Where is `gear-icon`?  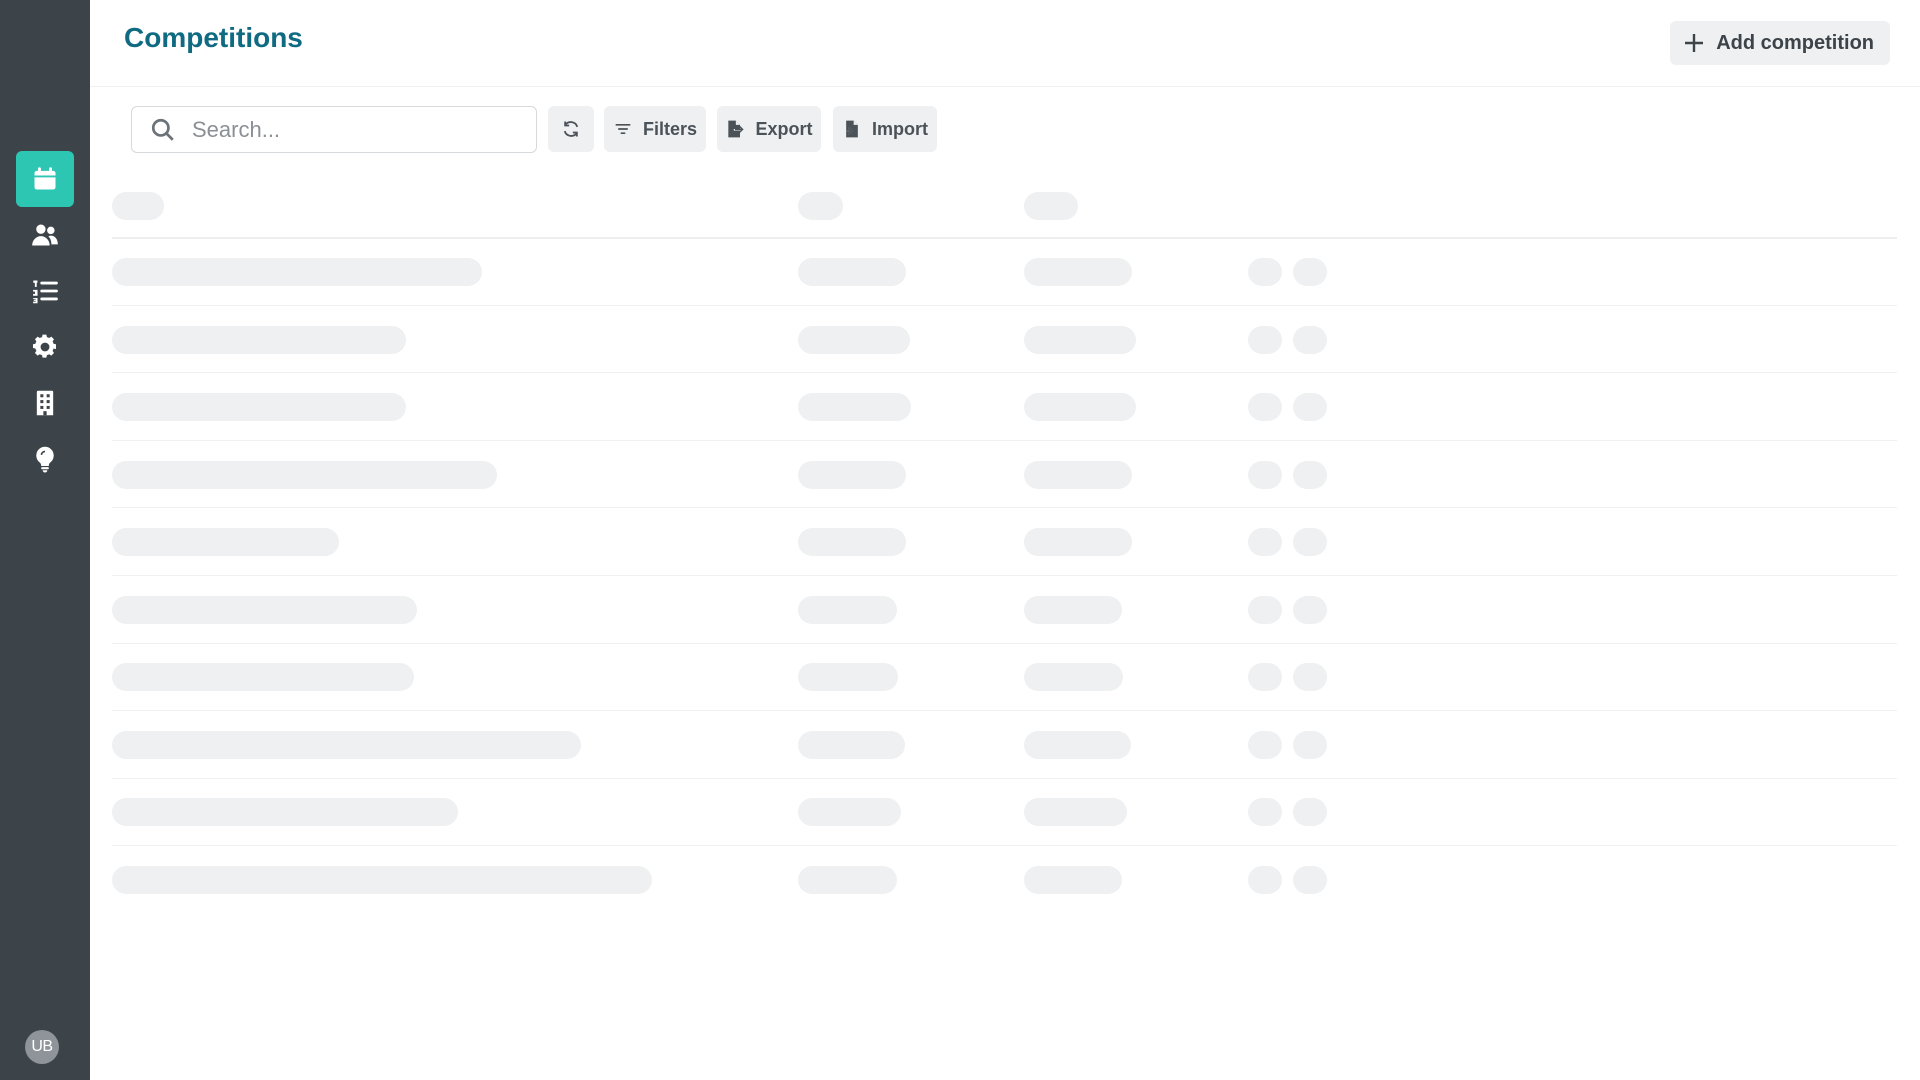
gear-icon is located at coordinates (44, 346).